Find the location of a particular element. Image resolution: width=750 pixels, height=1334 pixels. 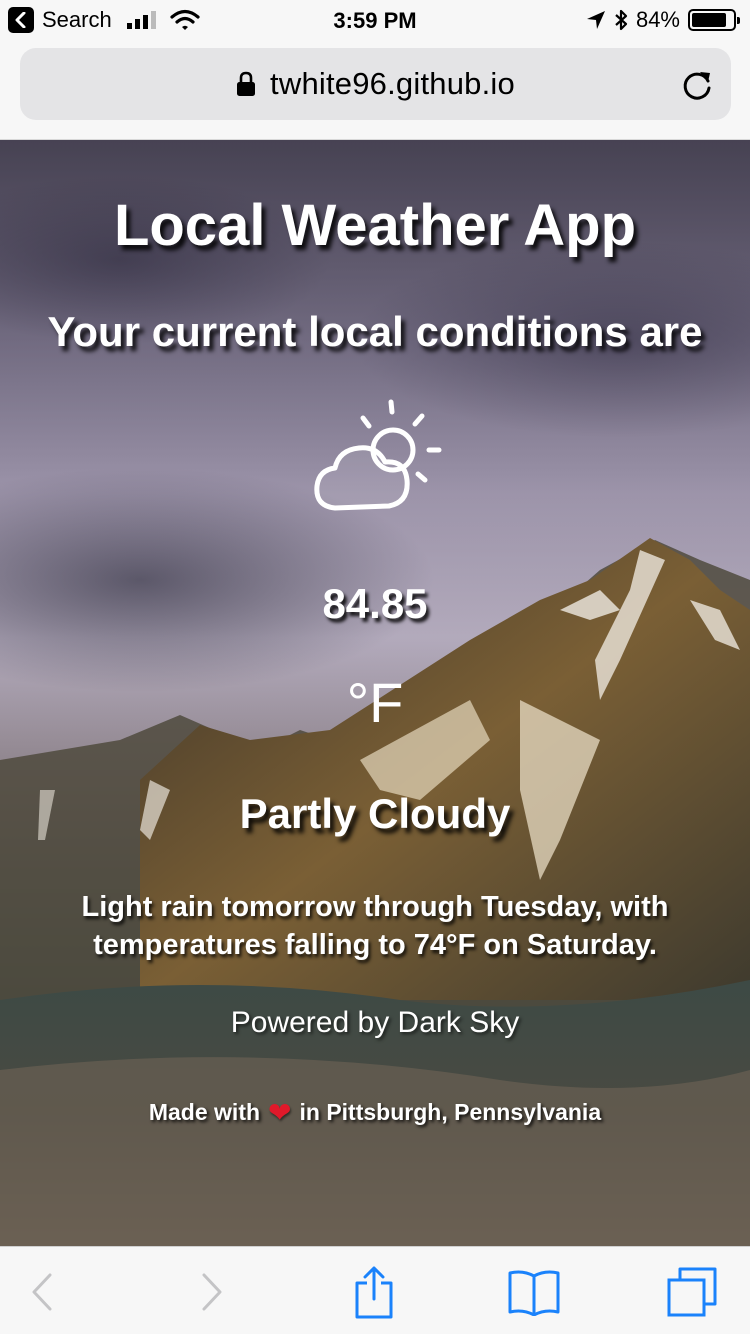

location-arrow-icon is located at coordinates (595, 20).